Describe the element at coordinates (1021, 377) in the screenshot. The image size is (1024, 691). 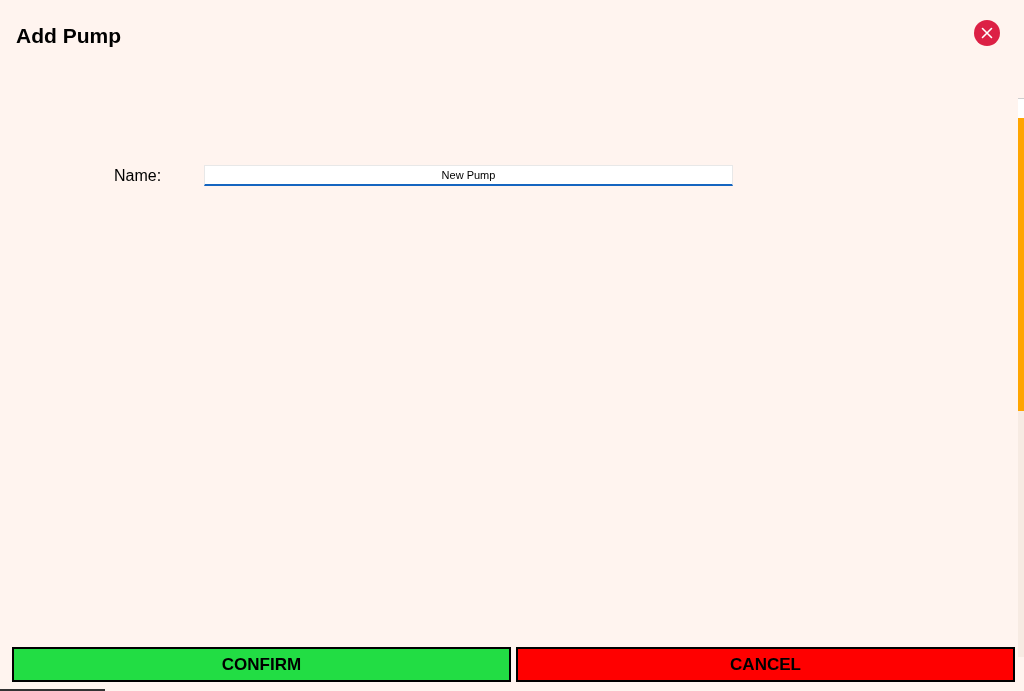
I see `scroll-bar` at that location.